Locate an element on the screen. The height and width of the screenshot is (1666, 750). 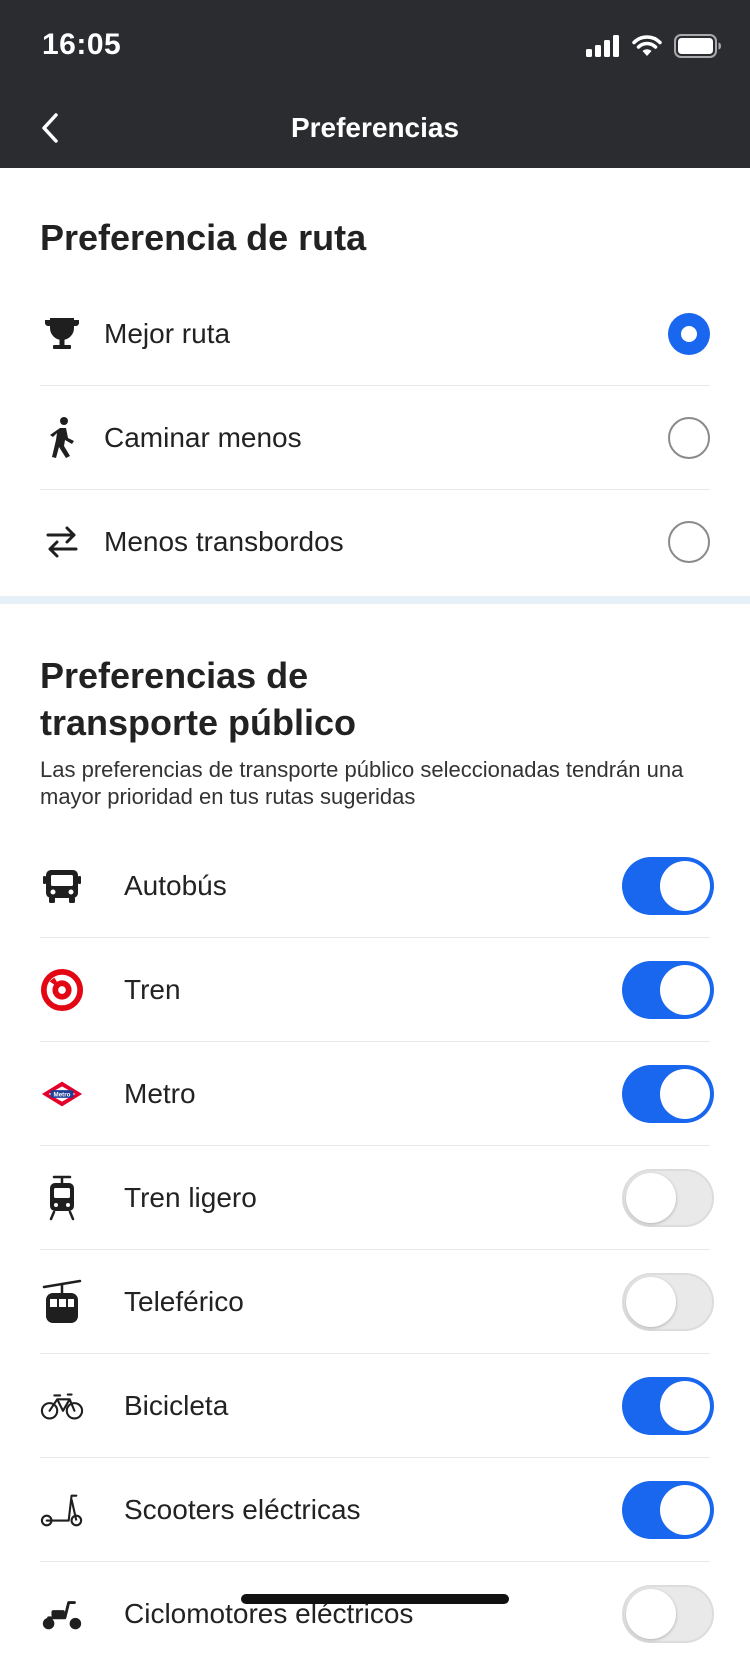
bus-icon is located at coordinates (62, 886).